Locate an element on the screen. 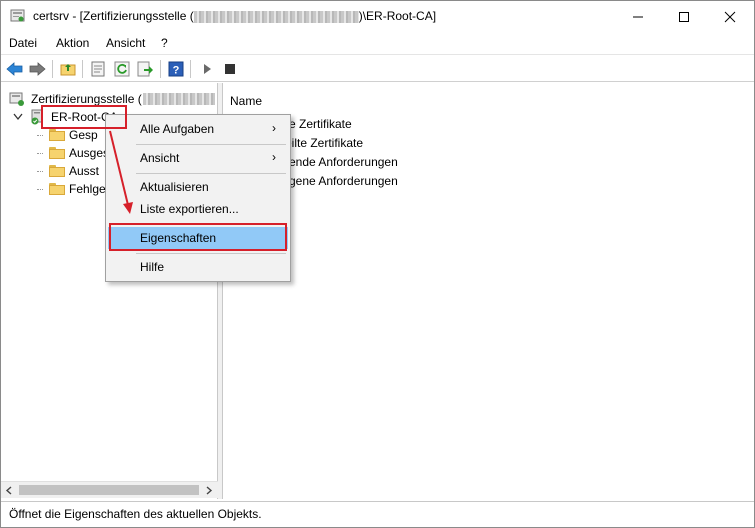 This screenshot has height=528, width=755. menu-ansicht: Ansicht is located at coordinates (125, 43).